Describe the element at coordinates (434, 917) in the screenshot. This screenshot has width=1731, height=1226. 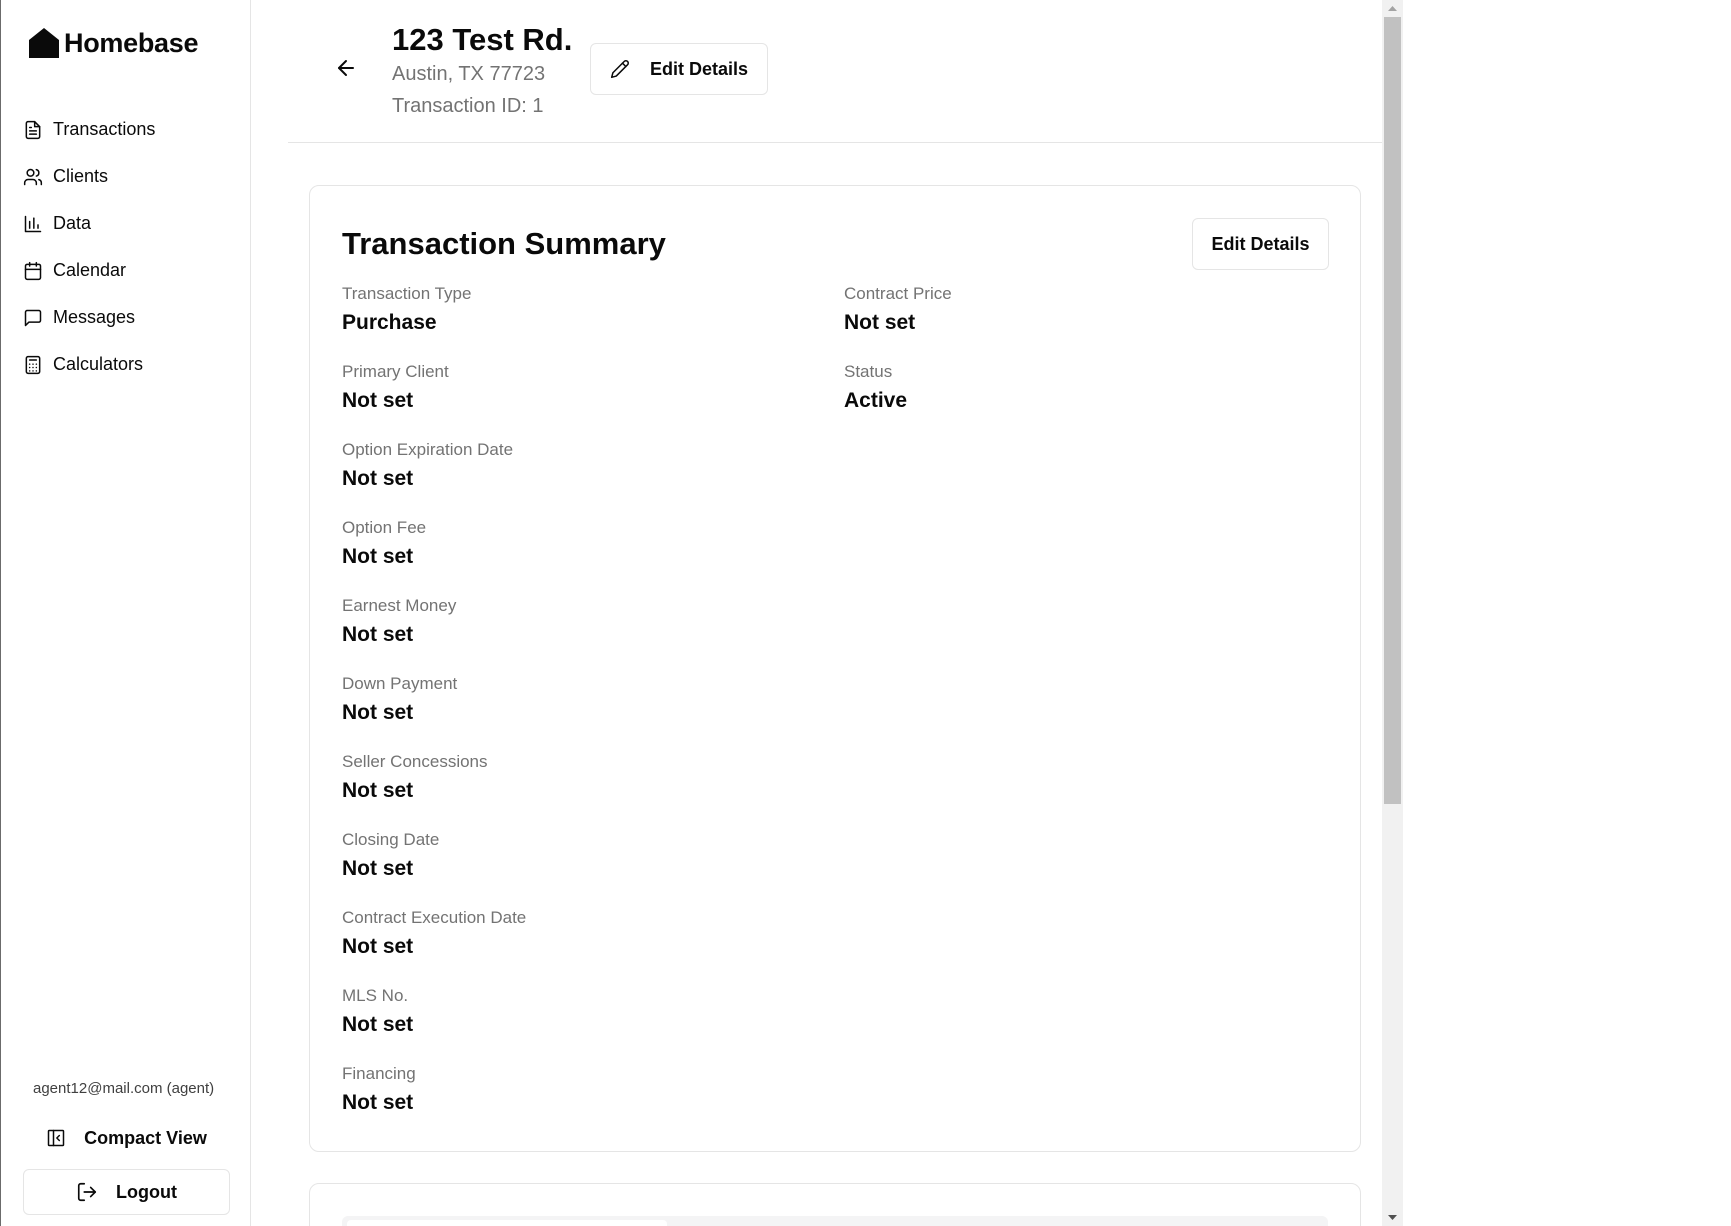
I see `field-label: Contract Execution Date` at that location.